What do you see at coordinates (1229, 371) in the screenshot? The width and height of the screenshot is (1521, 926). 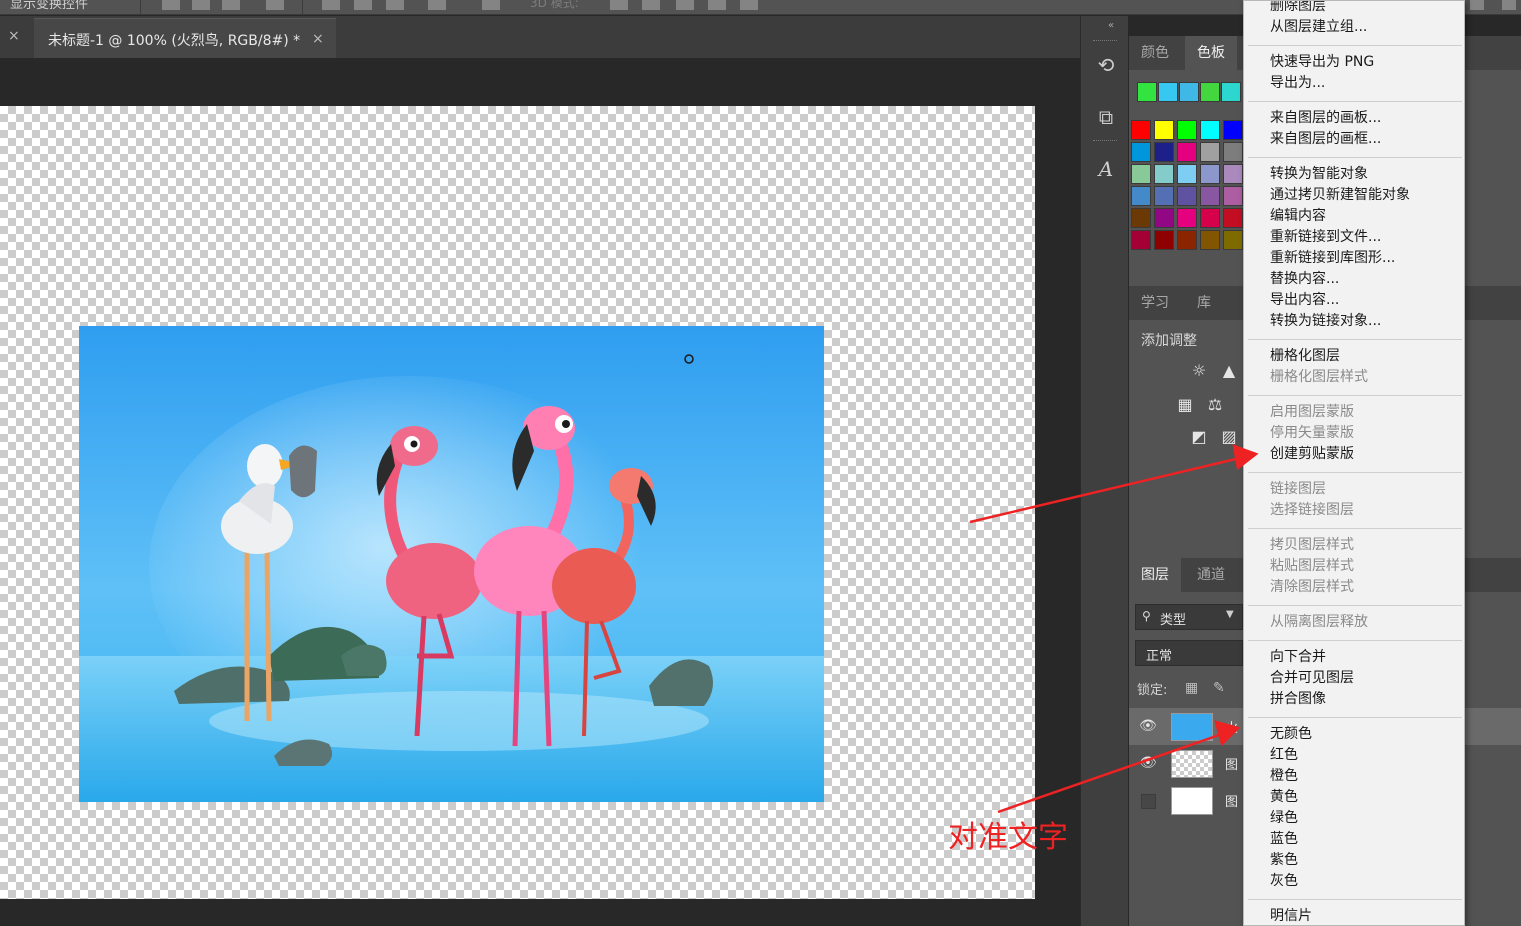 I see `curves-icon: ▲` at bounding box center [1229, 371].